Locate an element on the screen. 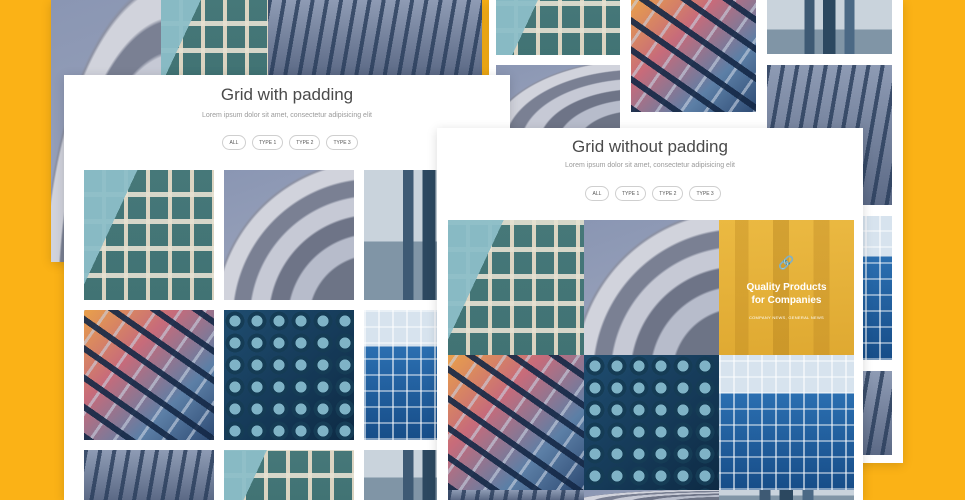  page-title: Grid without padding is located at coordinates (650, 146).